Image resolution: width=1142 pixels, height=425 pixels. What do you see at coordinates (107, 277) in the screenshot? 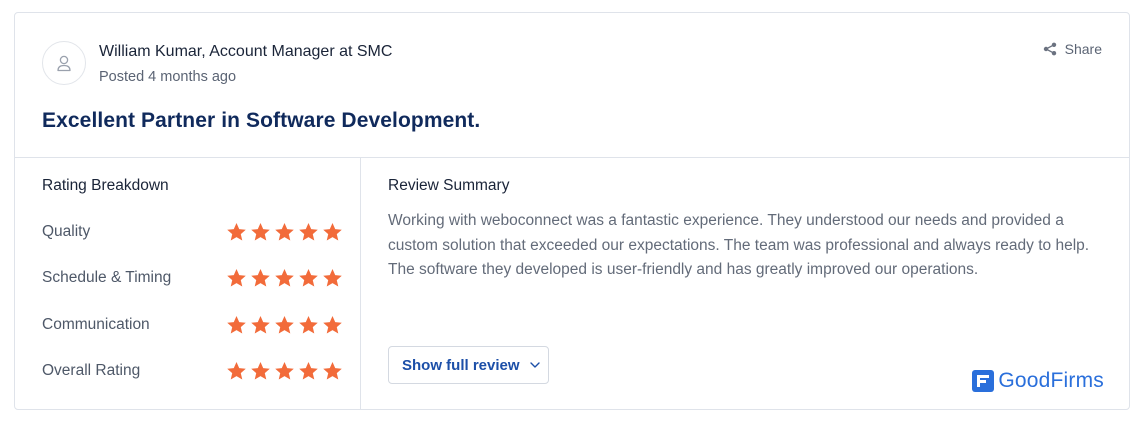
I see `rating-label: Schedule & Timing` at bounding box center [107, 277].